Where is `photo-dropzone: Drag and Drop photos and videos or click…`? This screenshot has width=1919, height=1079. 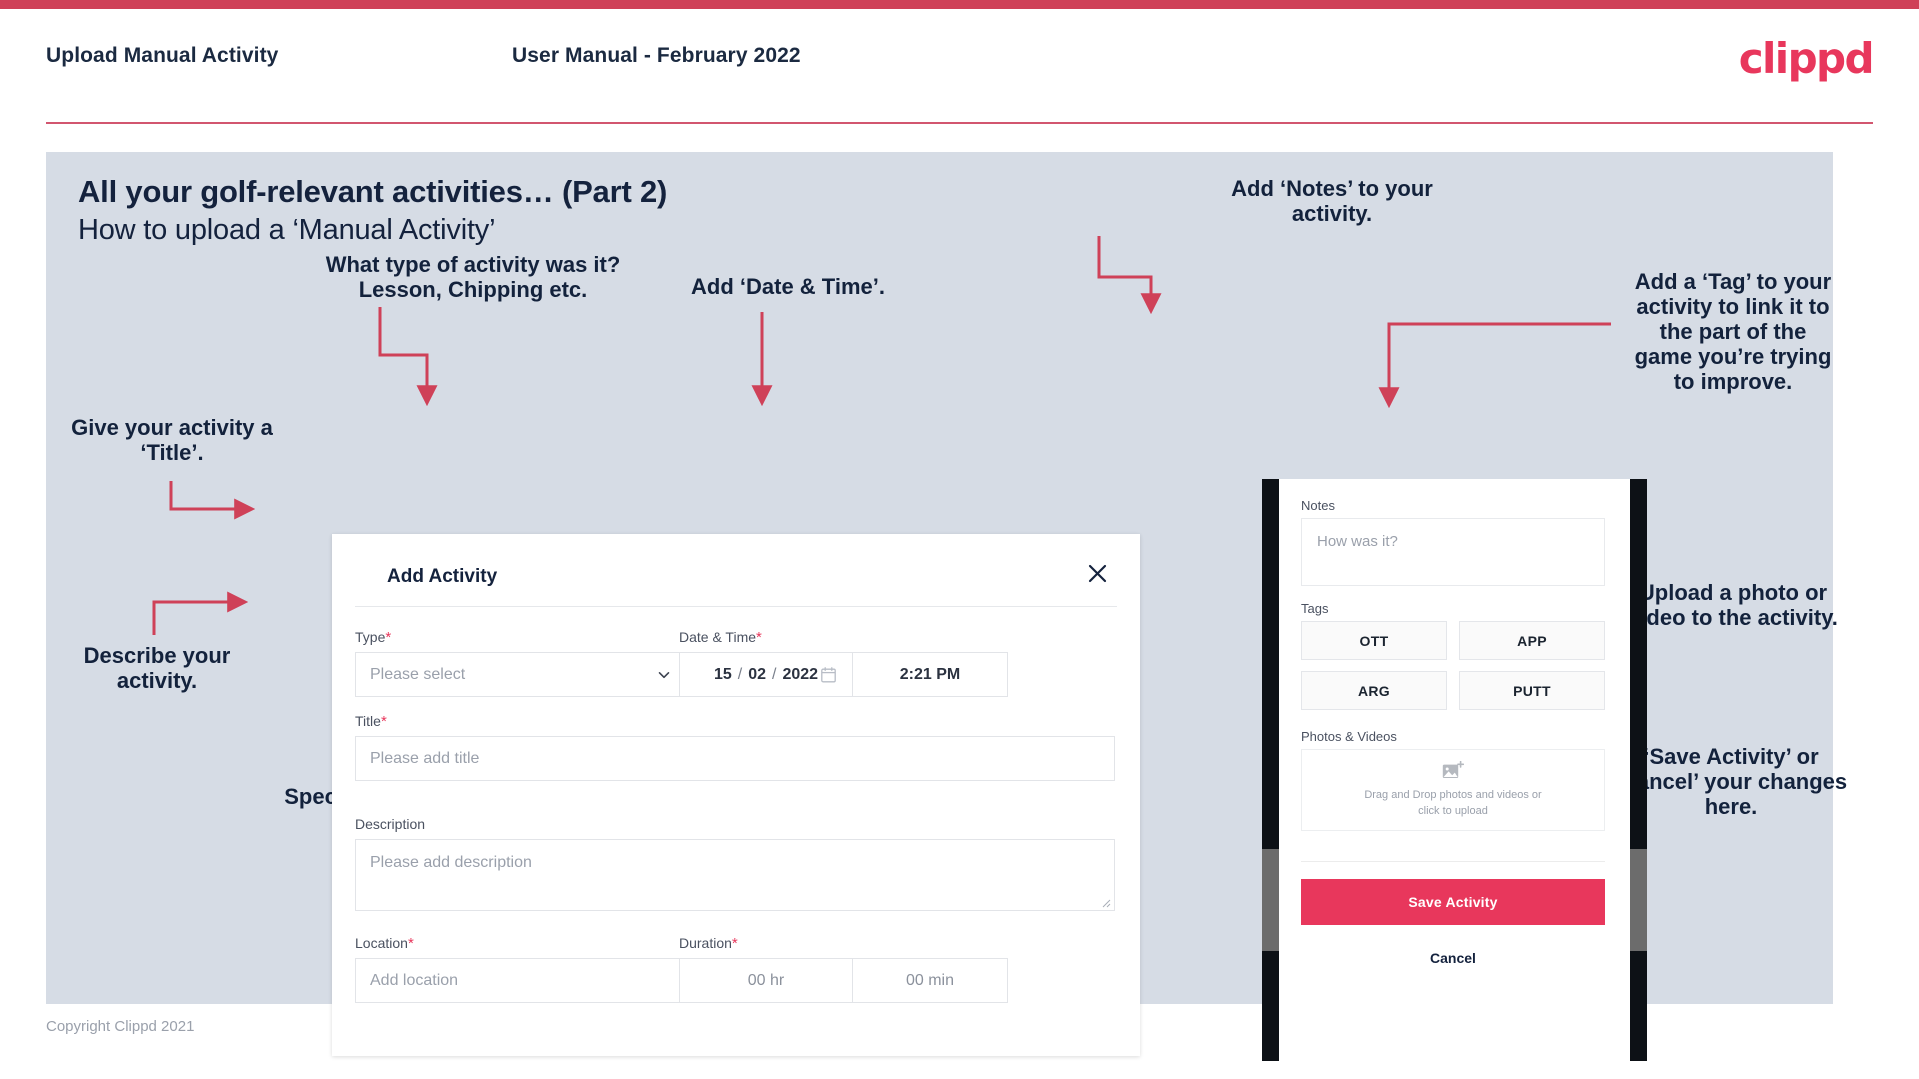 photo-dropzone: Drag and Drop photos and videos or click… is located at coordinates (1453, 790).